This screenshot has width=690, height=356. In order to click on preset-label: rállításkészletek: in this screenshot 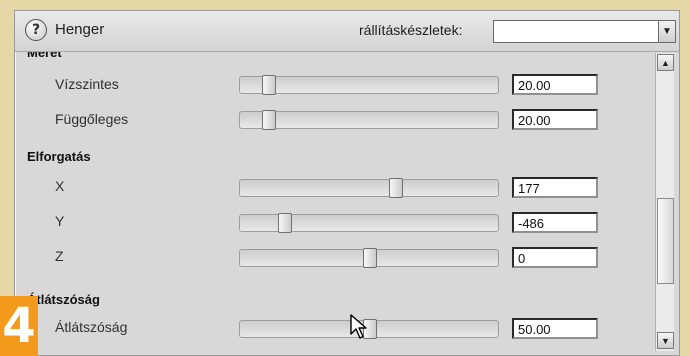, I will do `click(411, 30)`.